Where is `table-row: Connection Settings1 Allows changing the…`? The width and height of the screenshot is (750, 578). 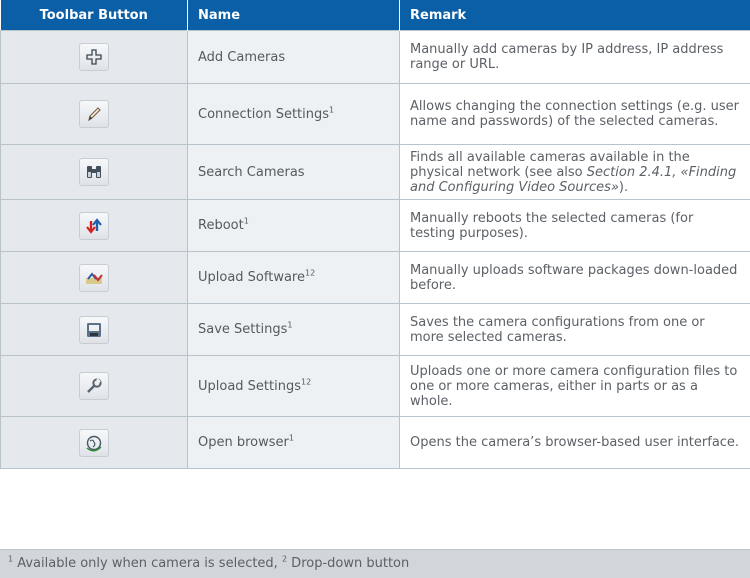
table-row: Connection Settings1 Allows changing the… is located at coordinates (375, 114).